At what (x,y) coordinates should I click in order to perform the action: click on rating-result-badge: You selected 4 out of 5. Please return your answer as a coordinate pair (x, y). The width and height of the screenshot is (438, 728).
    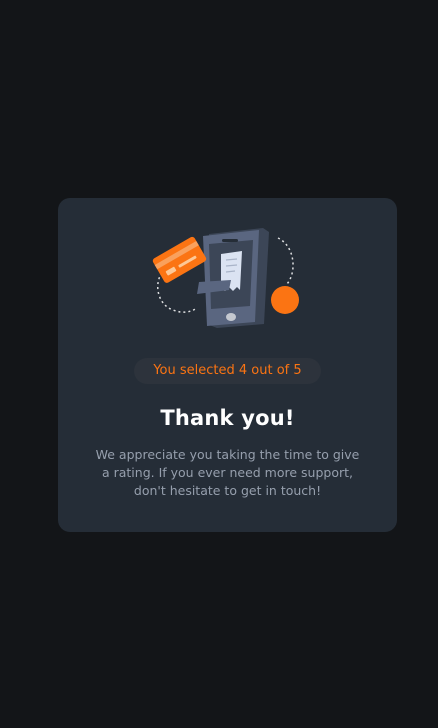
    Looking at the image, I should click on (227, 371).